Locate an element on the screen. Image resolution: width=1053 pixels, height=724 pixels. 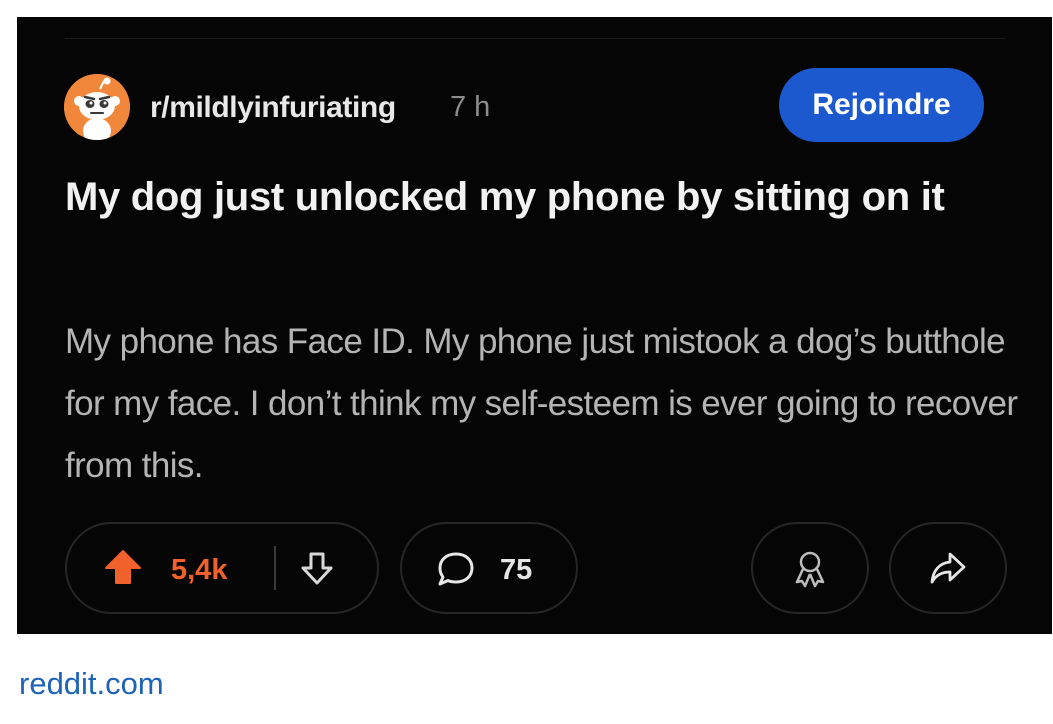
upvote-arrow-icon is located at coordinates (123, 567).